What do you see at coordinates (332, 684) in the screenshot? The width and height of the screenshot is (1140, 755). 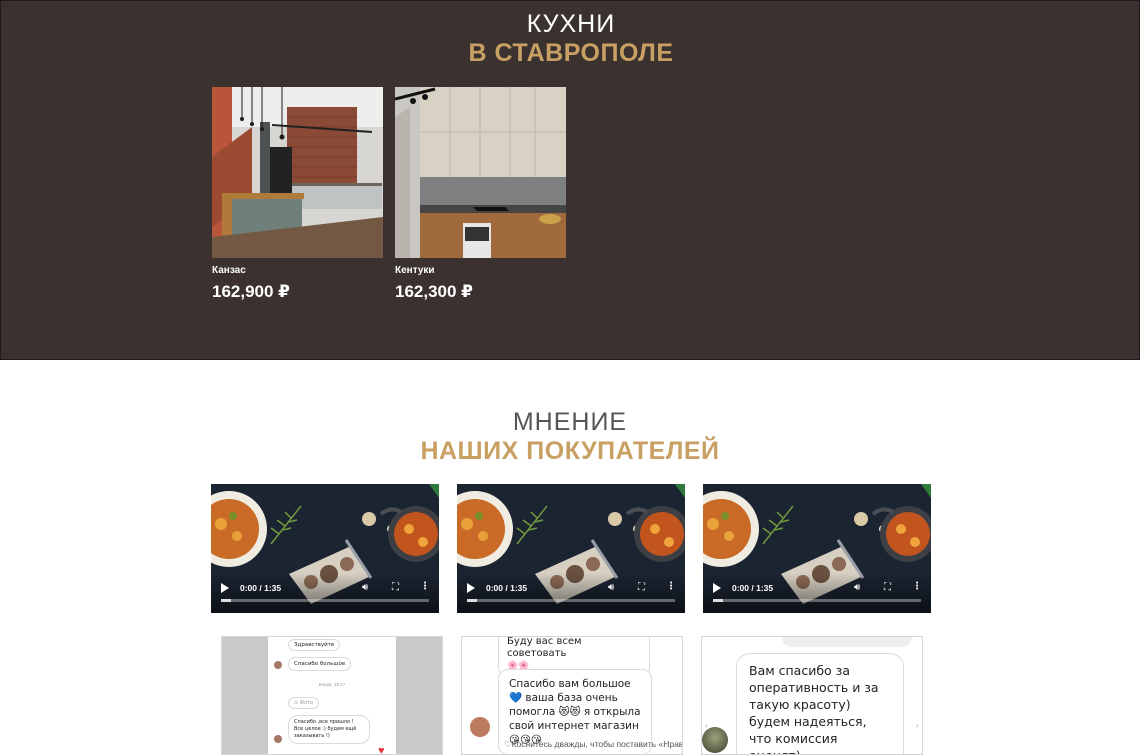 I see `chat-date: Вчера, 19:17` at bounding box center [332, 684].